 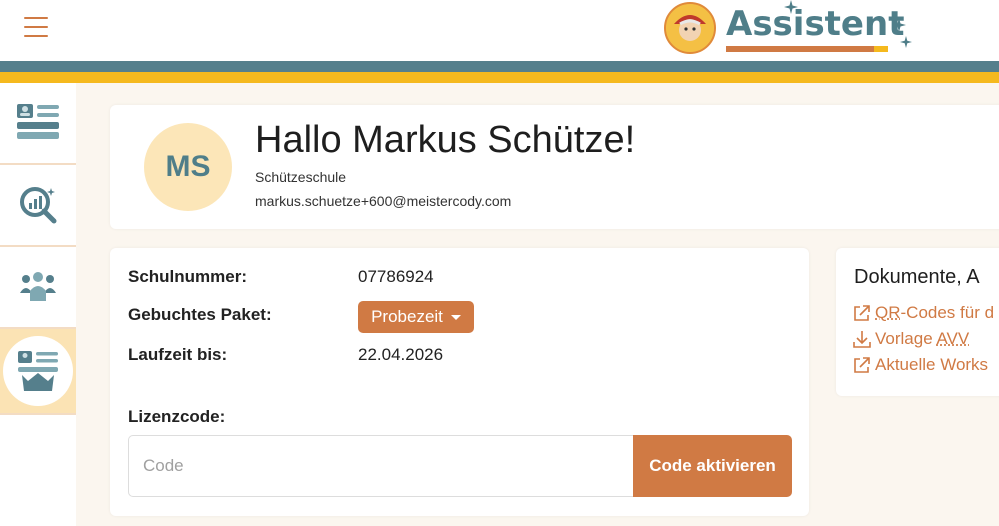 I want to click on caret-down-icon, so click(x=455, y=317).